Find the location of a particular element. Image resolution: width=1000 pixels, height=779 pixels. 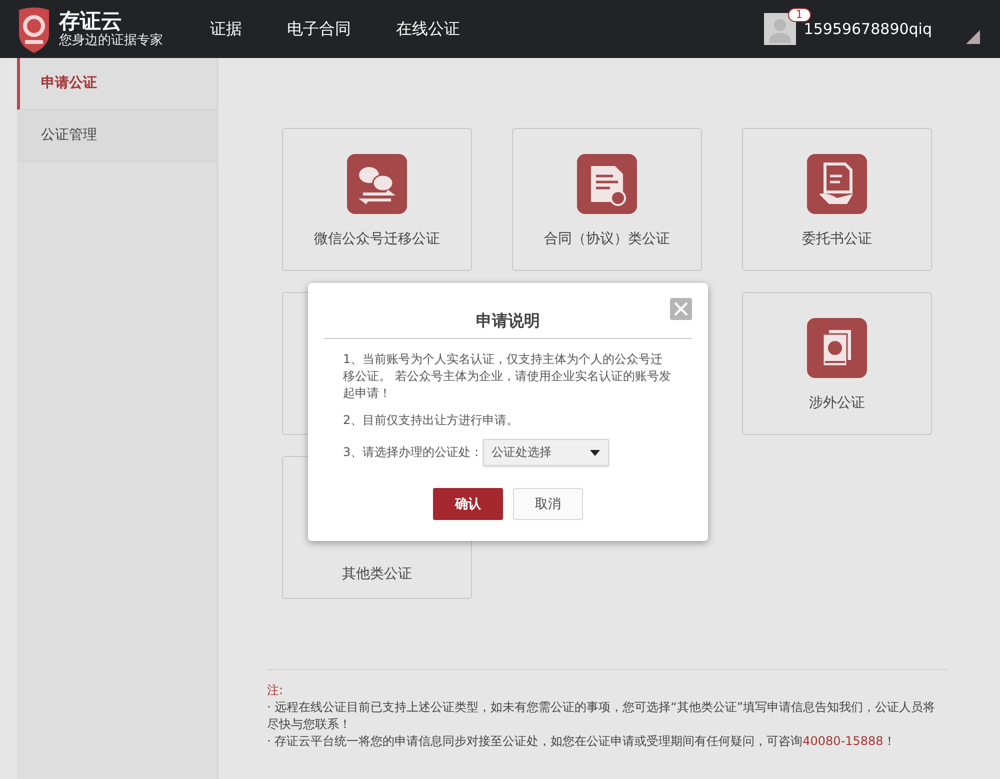

service-label: 合同（协议）类公证 is located at coordinates (607, 239).